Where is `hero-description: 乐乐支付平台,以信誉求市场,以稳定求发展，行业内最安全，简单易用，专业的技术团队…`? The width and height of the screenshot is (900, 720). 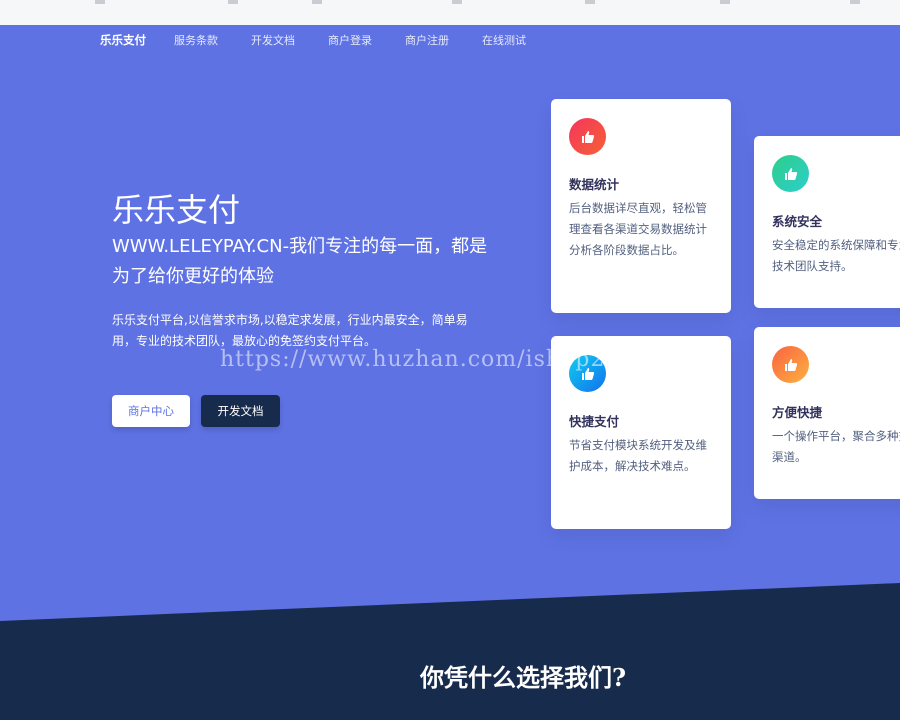 hero-description: 乐乐支付平台,以信誉求市场,以稳定求发展，行业内最安全，简单易用，专业的技术团队… is located at coordinates (290, 330).